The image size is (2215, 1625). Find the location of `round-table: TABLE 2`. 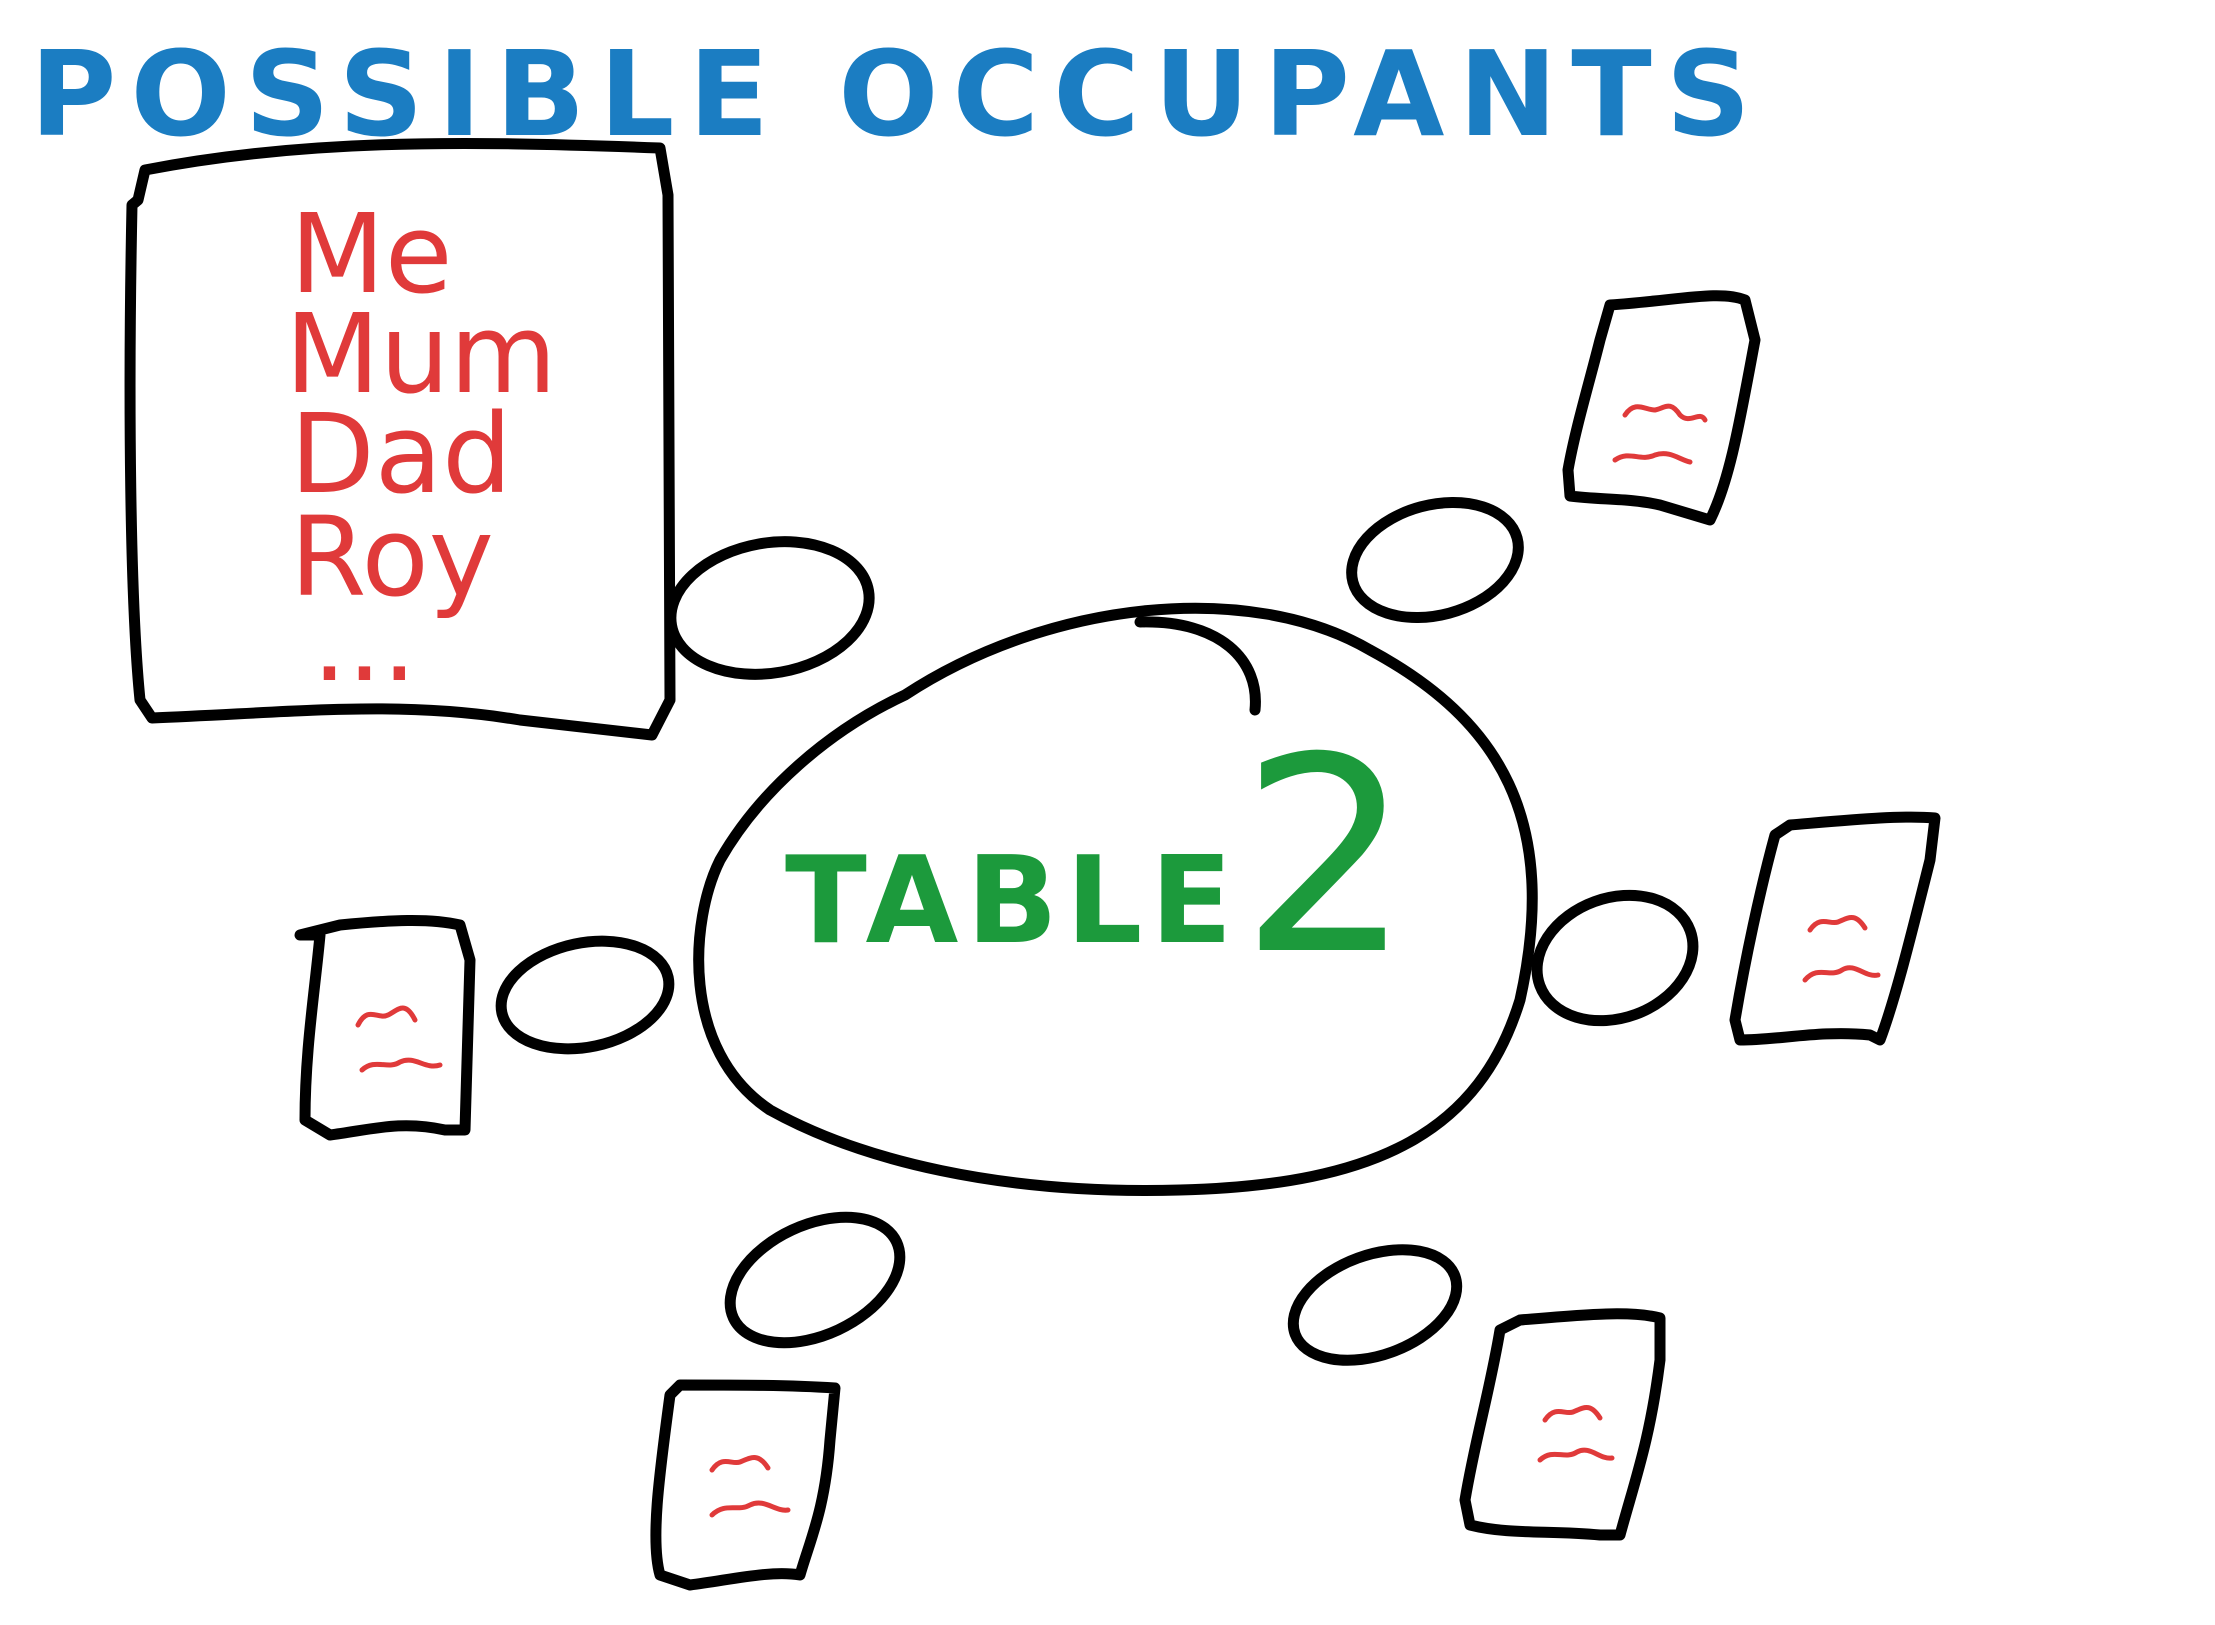

round-table: TABLE 2 is located at coordinates (1115, 899).